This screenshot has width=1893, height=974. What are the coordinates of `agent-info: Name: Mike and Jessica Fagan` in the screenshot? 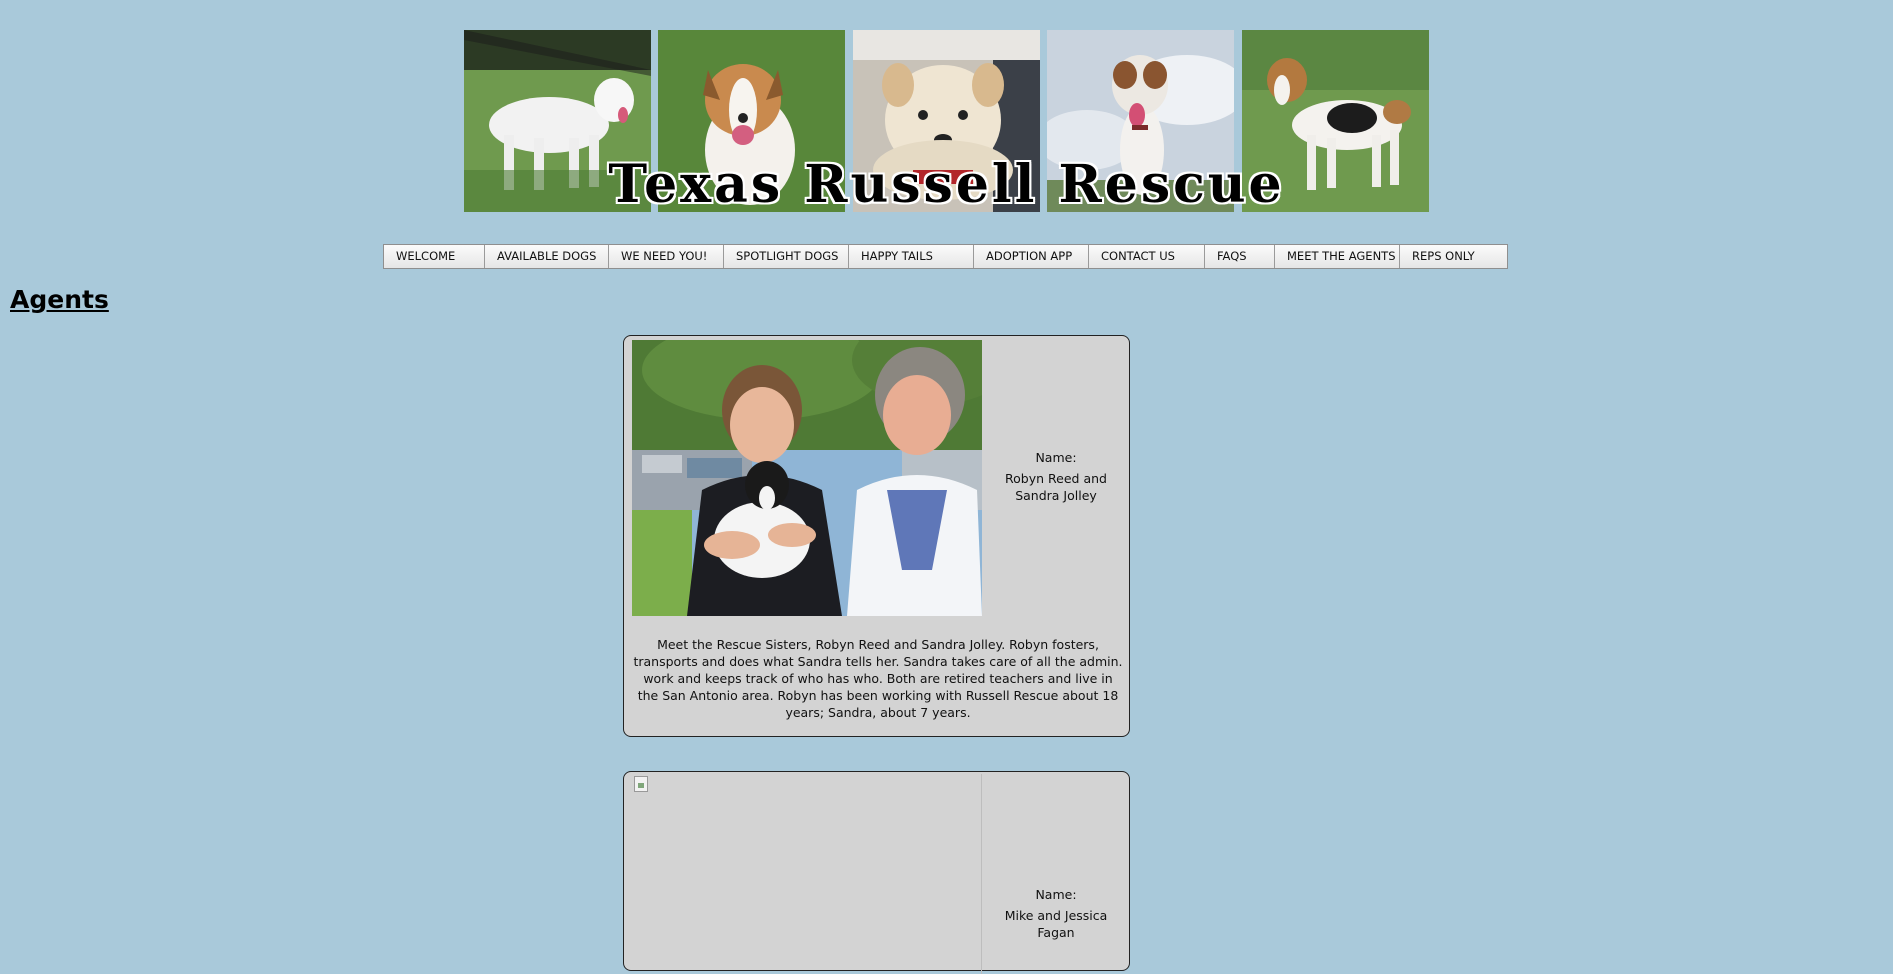 It's located at (1056, 913).